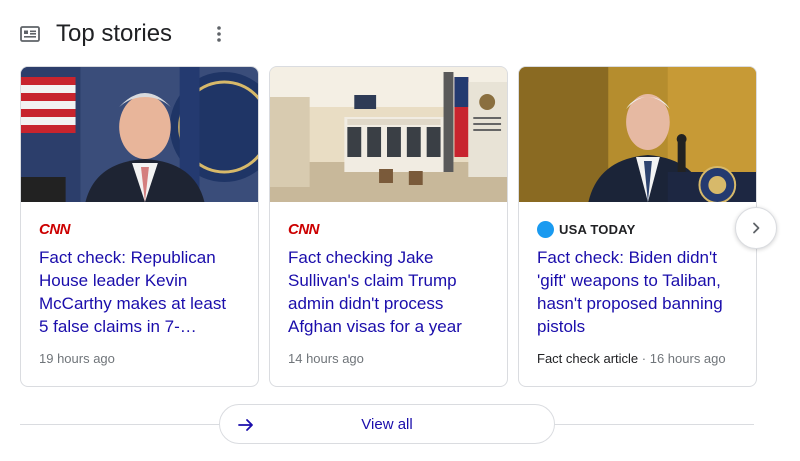  I want to click on source-usa-today: USA TODAY, so click(637, 229).